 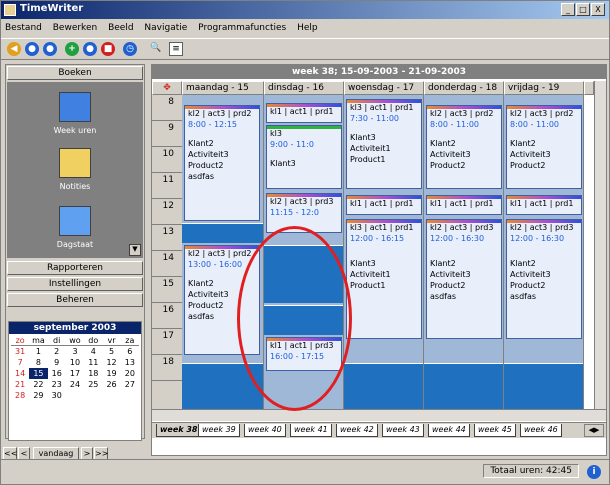 What do you see at coordinates (38, 373) in the screenshot?
I see `calendar-day: 15` at bounding box center [38, 373].